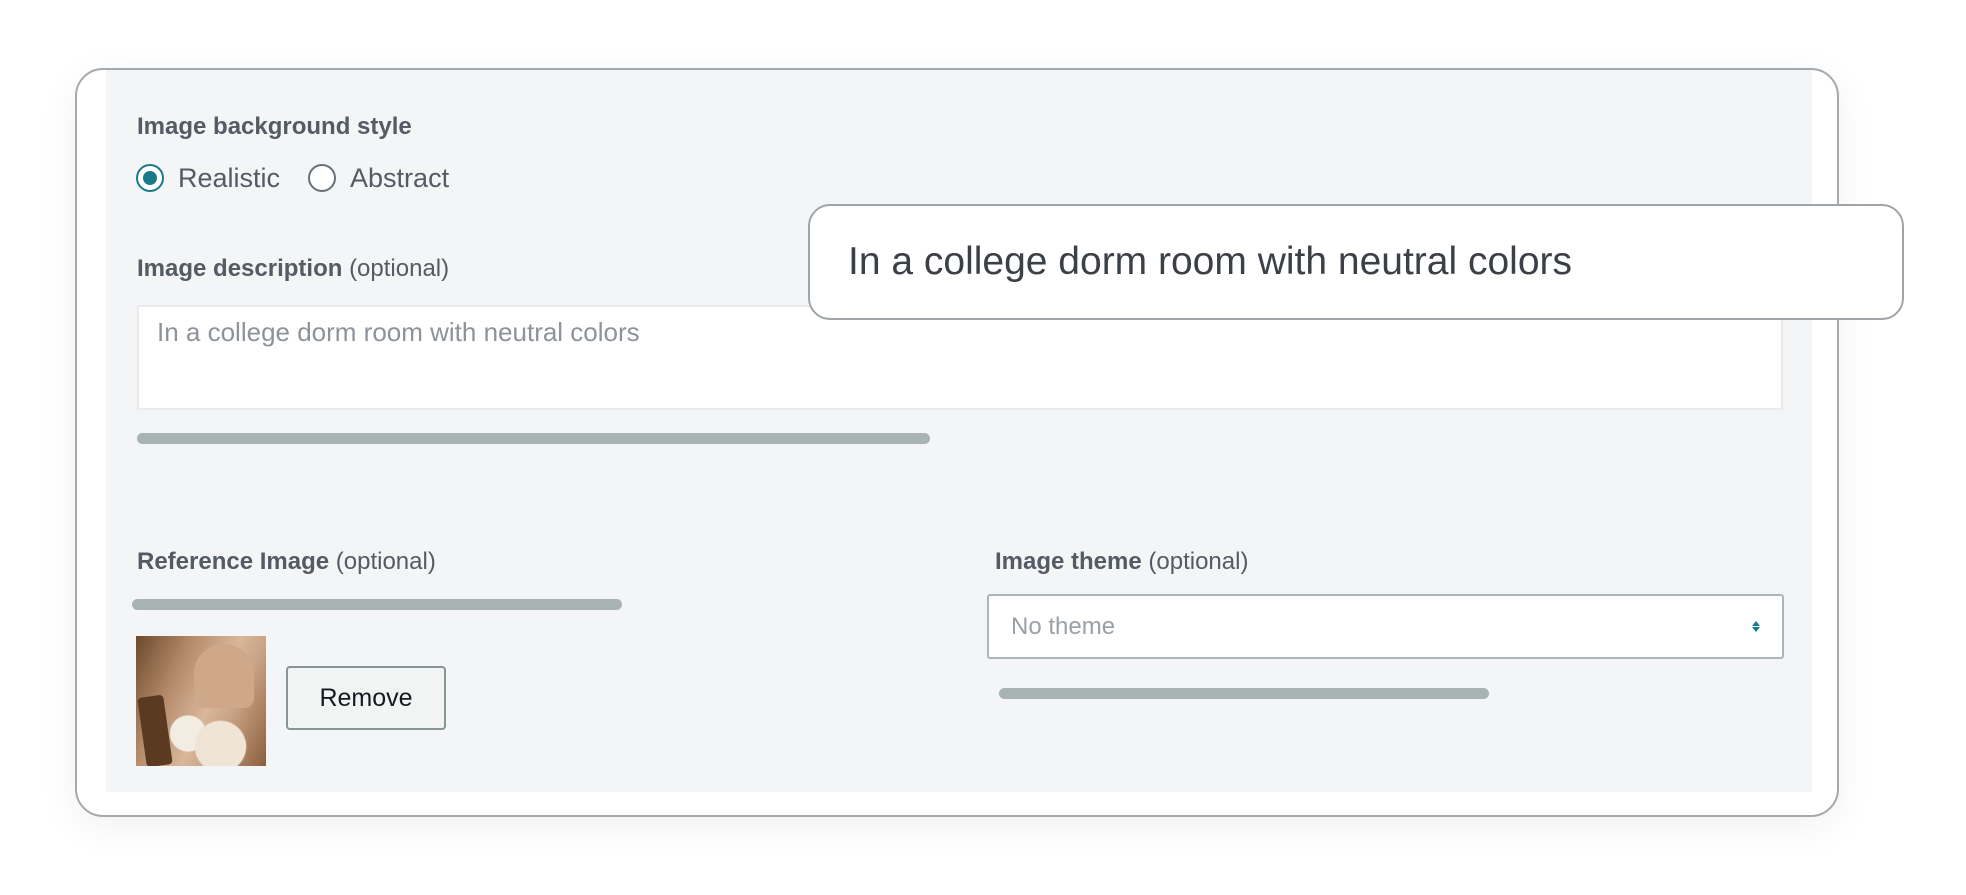 The width and height of the screenshot is (1966, 895). Describe the element at coordinates (201, 701) in the screenshot. I see `reference-image-thumbnail` at that location.